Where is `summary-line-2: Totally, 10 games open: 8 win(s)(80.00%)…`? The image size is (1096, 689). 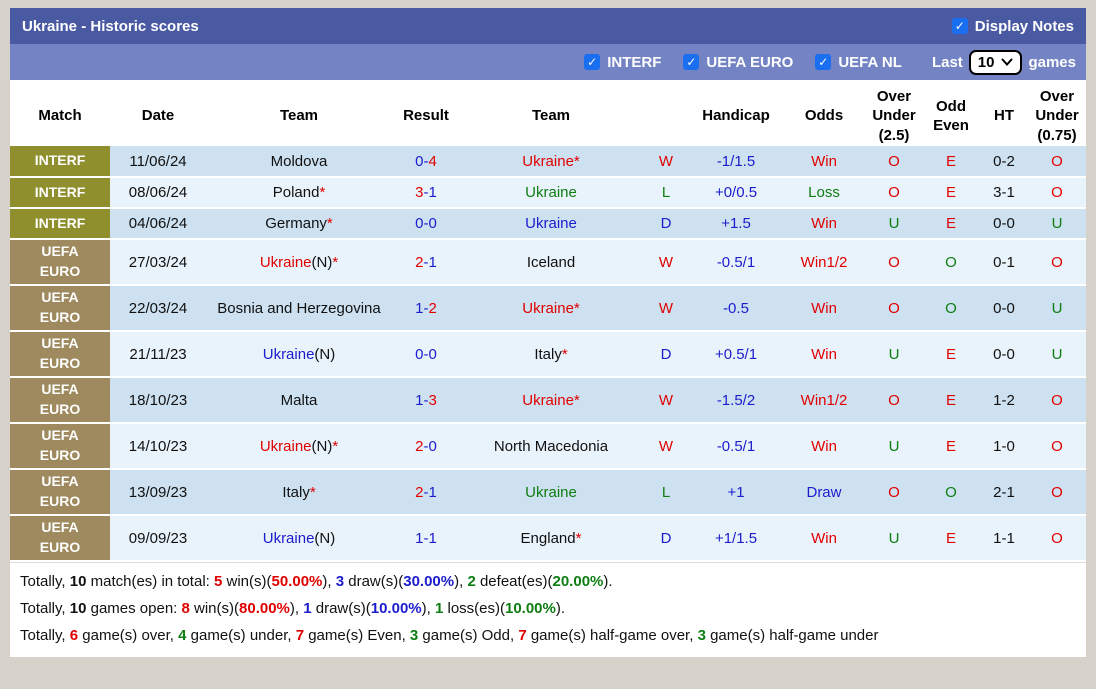 summary-line-2: Totally, 10 games open: 8 win(s)(80.00%)… is located at coordinates (293, 608).